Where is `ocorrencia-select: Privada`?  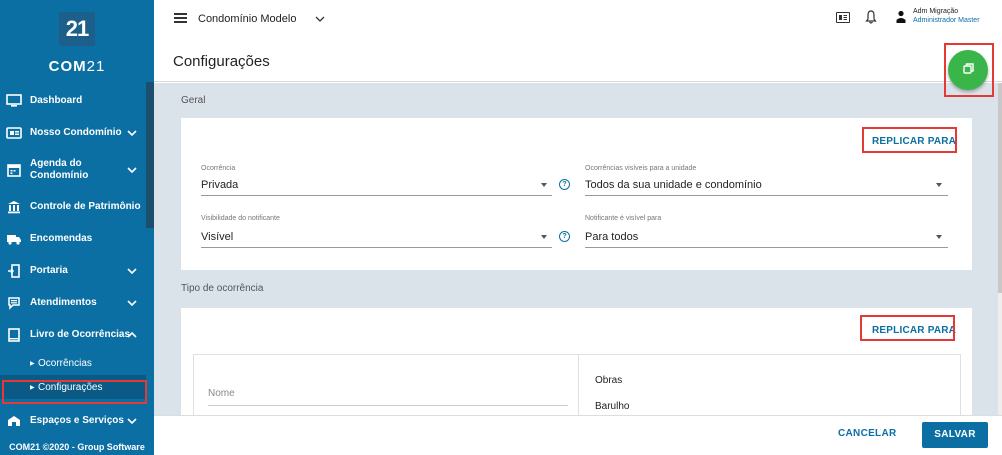 ocorrencia-select: Privada is located at coordinates (219, 185).